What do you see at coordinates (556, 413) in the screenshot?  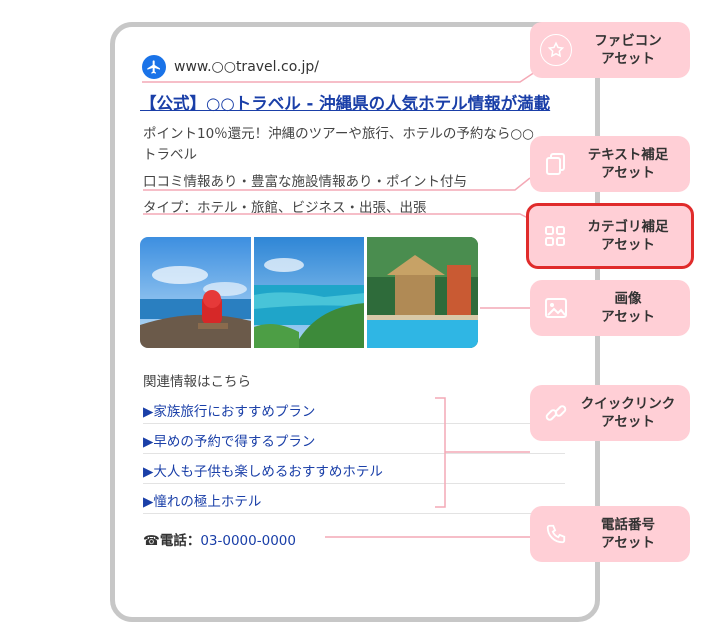 I see `link-icon` at bounding box center [556, 413].